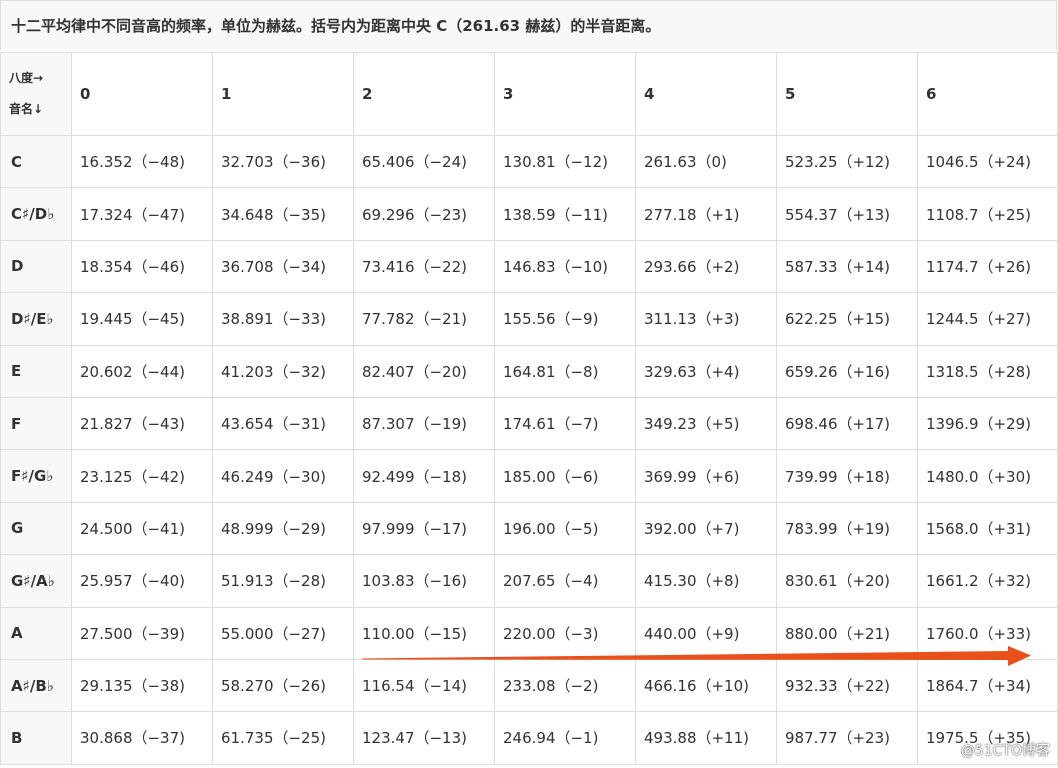 The image size is (1058, 768). I want to click on frequency-cell: 20.602（−44), so click(142, 371).